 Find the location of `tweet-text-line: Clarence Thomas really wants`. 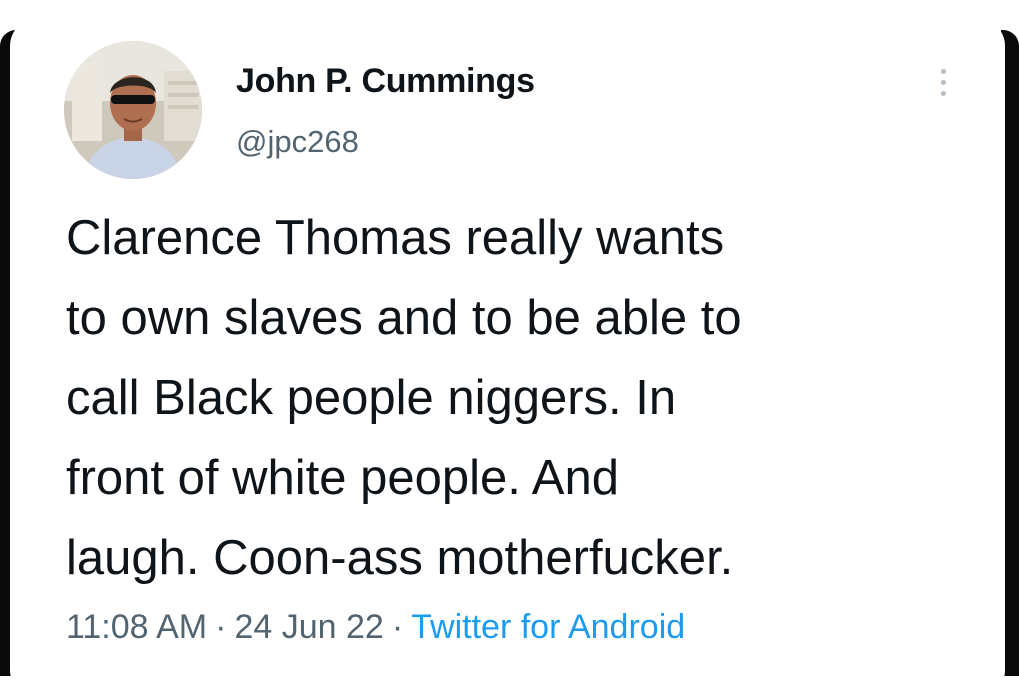

tweet-text-line: Clarence Thomas really wants is located at coordinates (395, 238).